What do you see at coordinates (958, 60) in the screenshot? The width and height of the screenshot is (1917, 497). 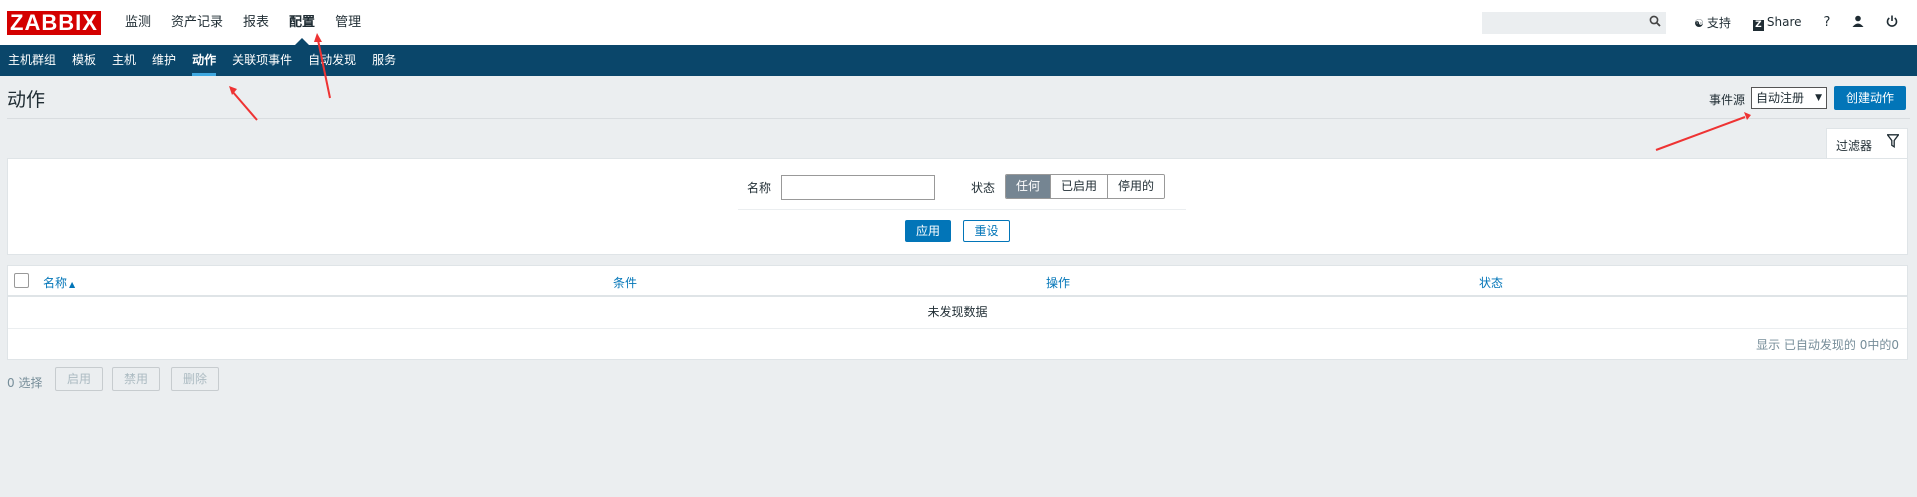 I see `sub-nav-bar: 主机群组 模板 主机 维护 动作 关联项事件 自动发现 服务` at bounding box center [958, 60].